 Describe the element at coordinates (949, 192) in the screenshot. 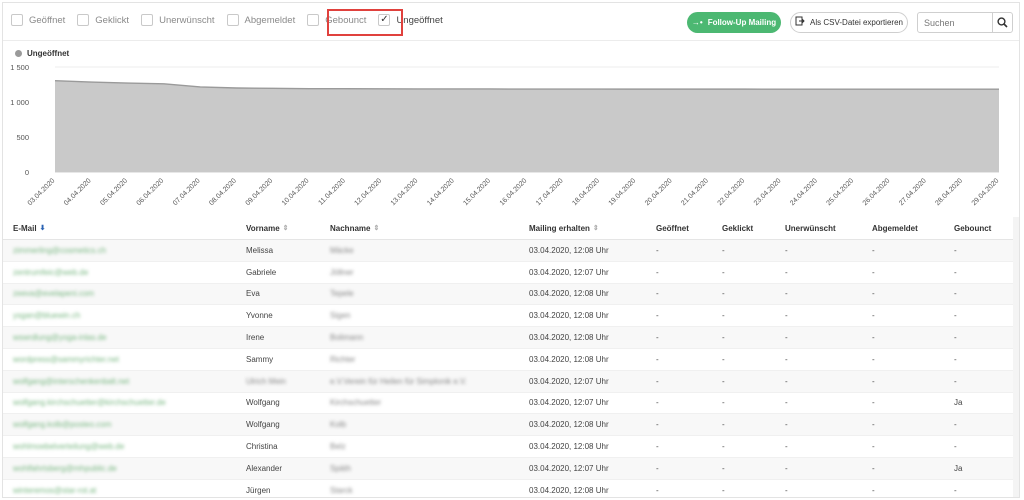

I see `x-tick-label: 28.04.2020` at that location.